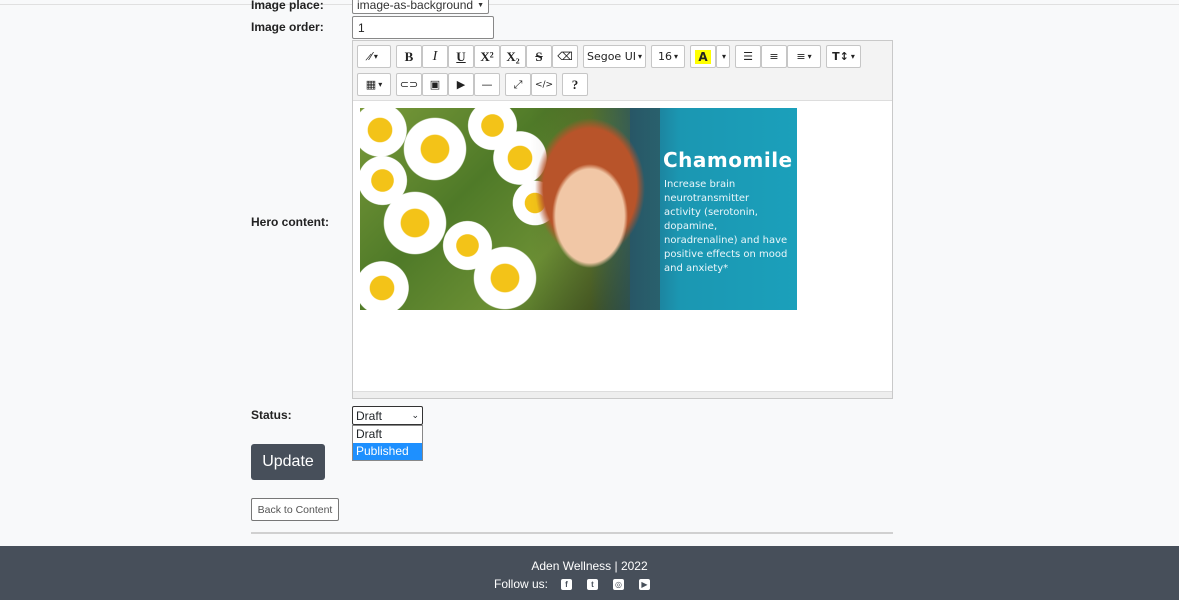 The height and width of the screenshot is (600, 1179). I want to click on chevron-down-icon: ⌄, so click(415, 415).